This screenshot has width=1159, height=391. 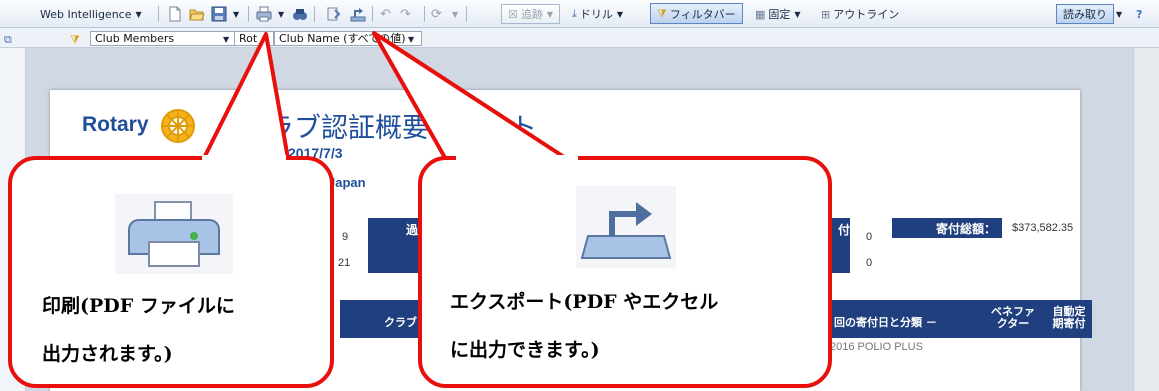 I want to click on printer-large-icon, so click(x=174, y=234).